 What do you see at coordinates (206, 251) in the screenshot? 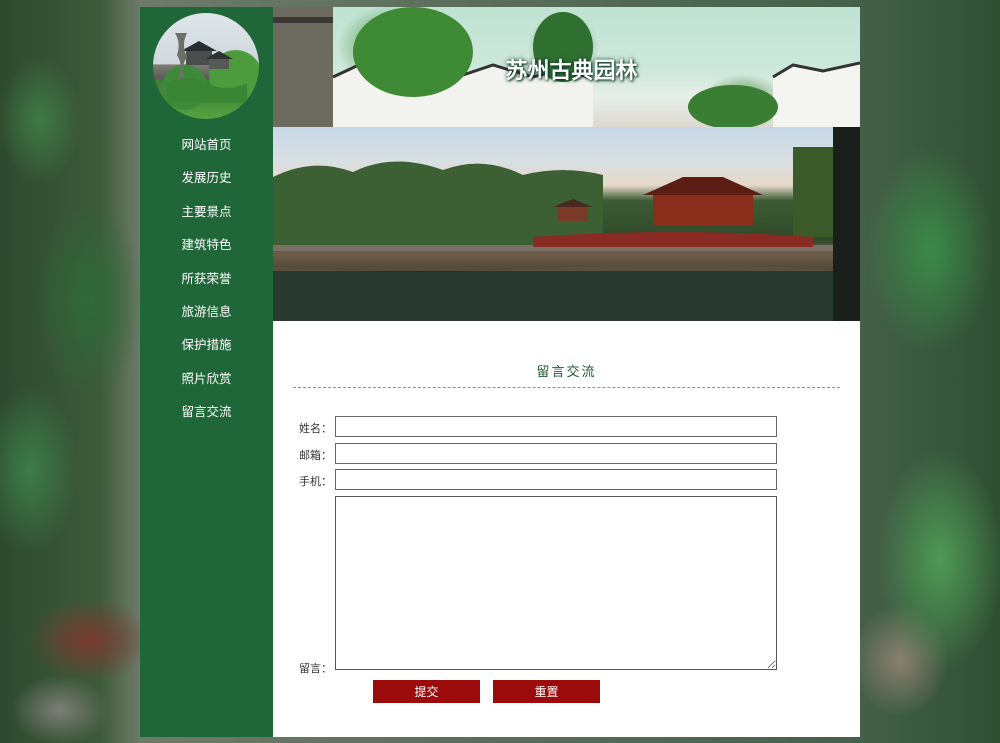
I see `nav-item-architecture: 建筑特色` at bounding box center [206, 251].